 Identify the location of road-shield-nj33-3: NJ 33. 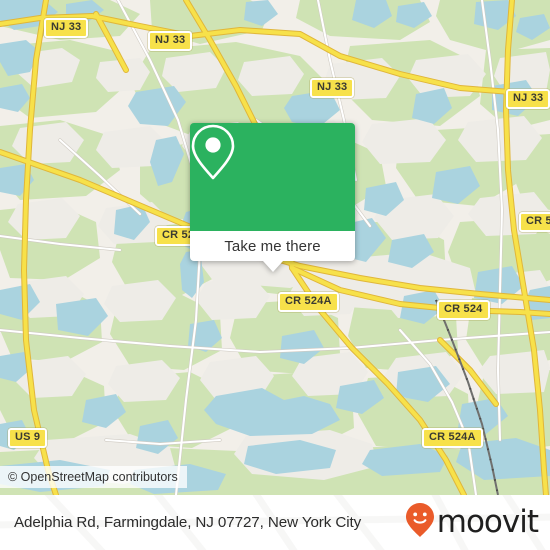
(332, 88).